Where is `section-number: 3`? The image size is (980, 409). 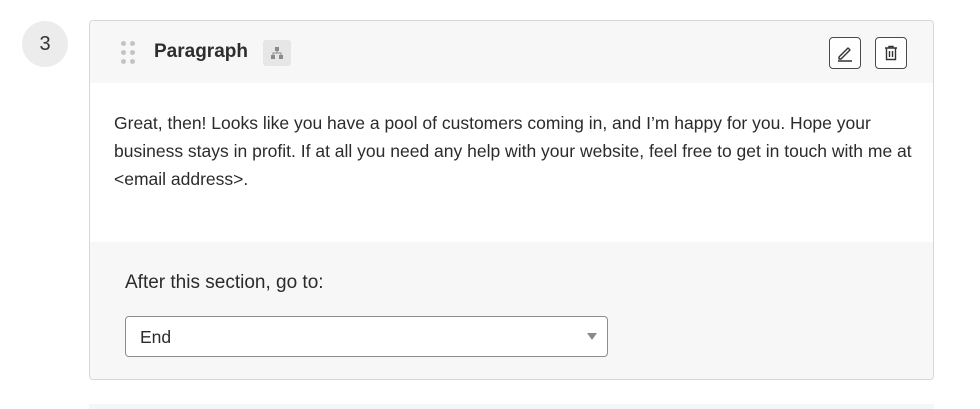 section-number: 3 is located at coordinates (45, 43).